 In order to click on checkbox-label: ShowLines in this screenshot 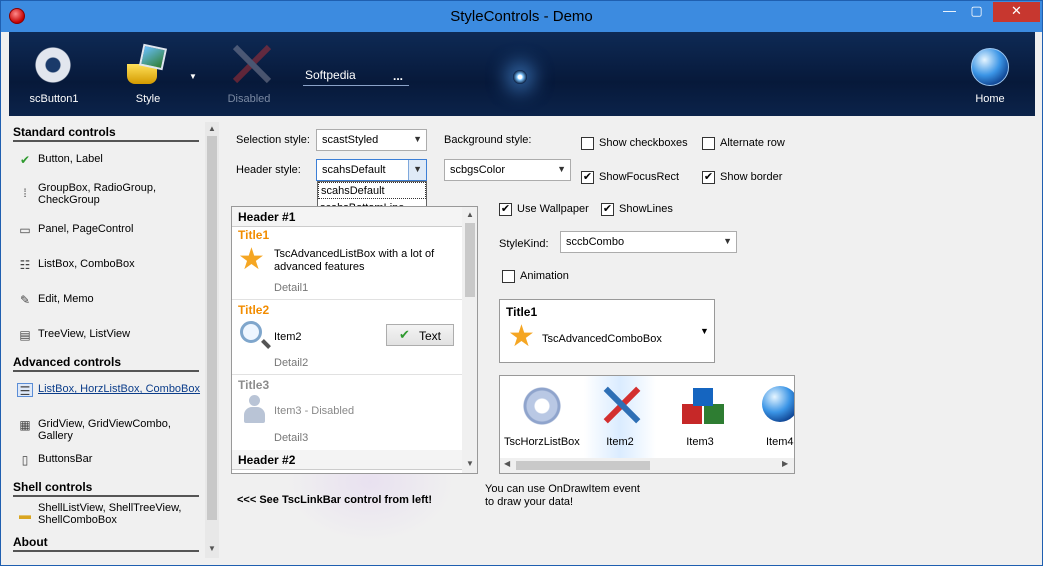, I will do `click(646, 209)`.